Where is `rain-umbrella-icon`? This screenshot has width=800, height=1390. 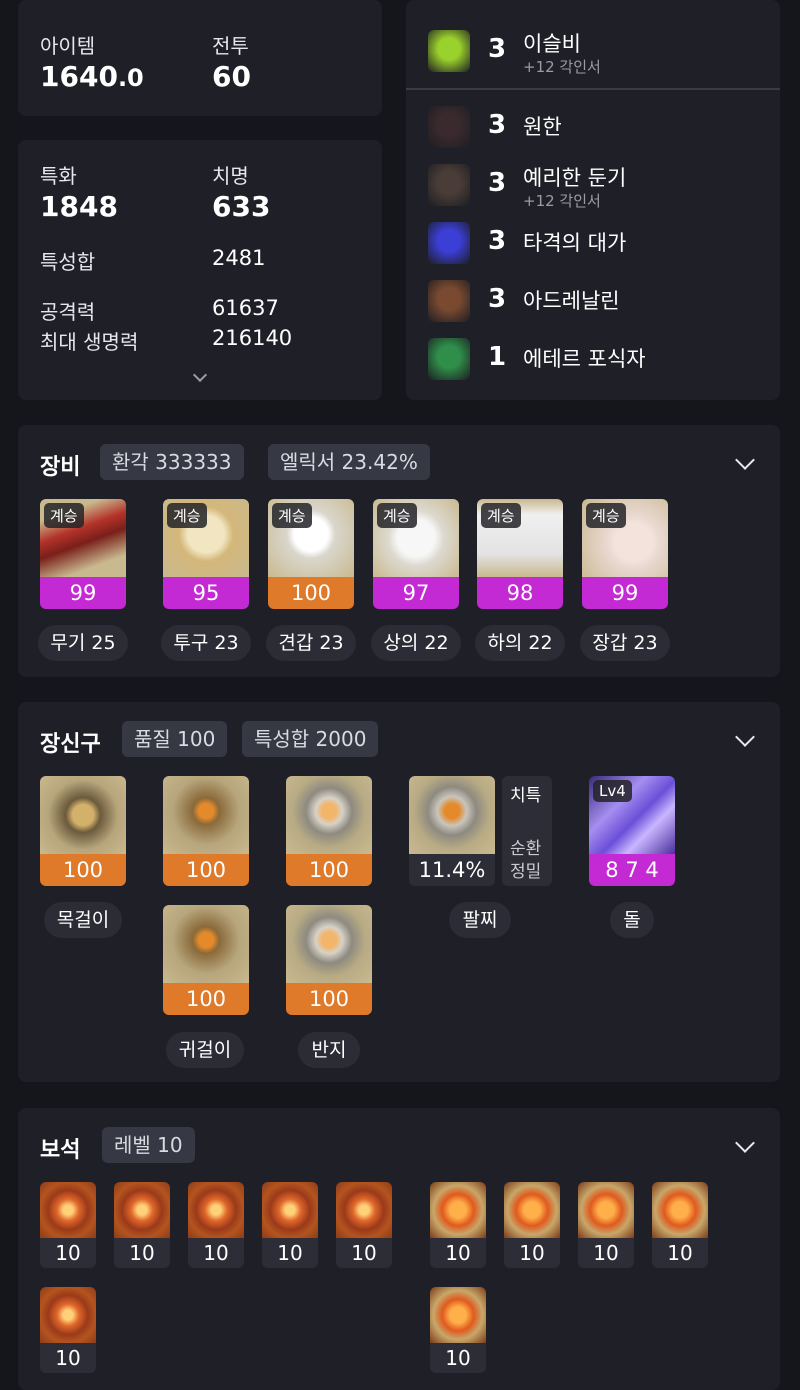
rain-umbrella-icon is located at coordinates (449, 51).